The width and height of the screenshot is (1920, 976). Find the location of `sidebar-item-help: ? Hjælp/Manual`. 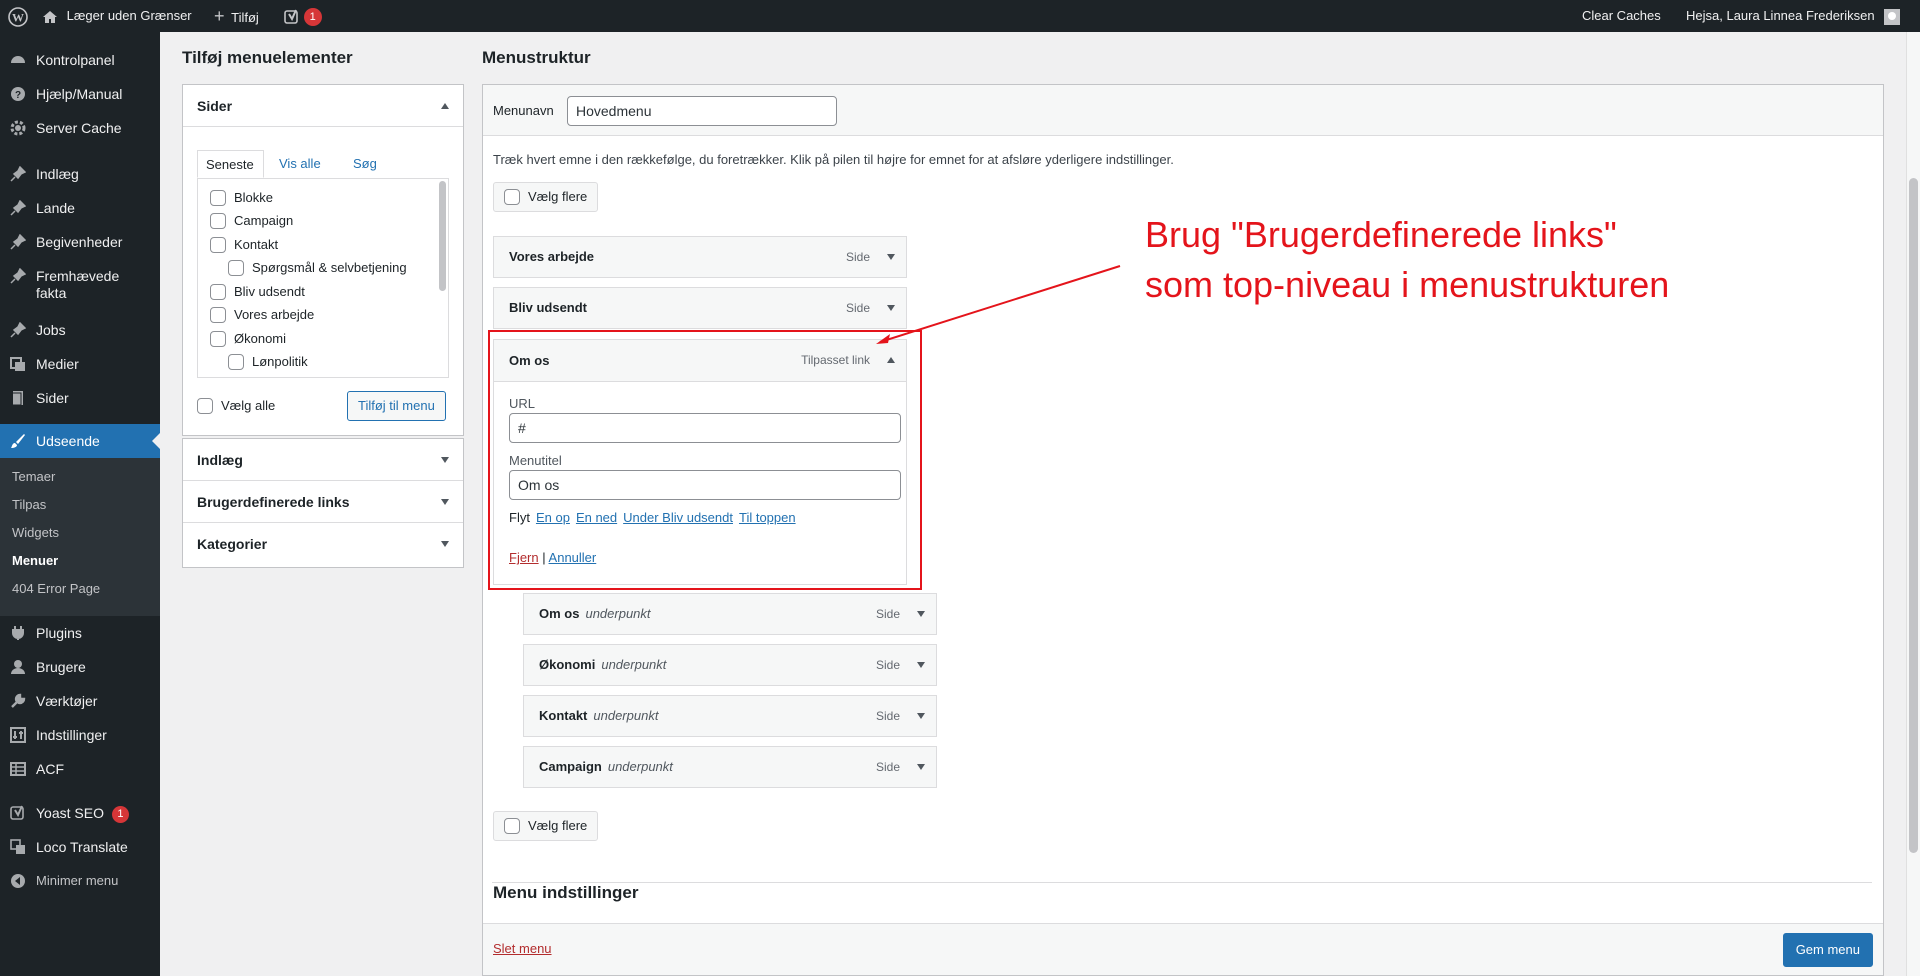

sidebar-item-help: ? Hjælp/Manual is located at coordinates (80, 94).